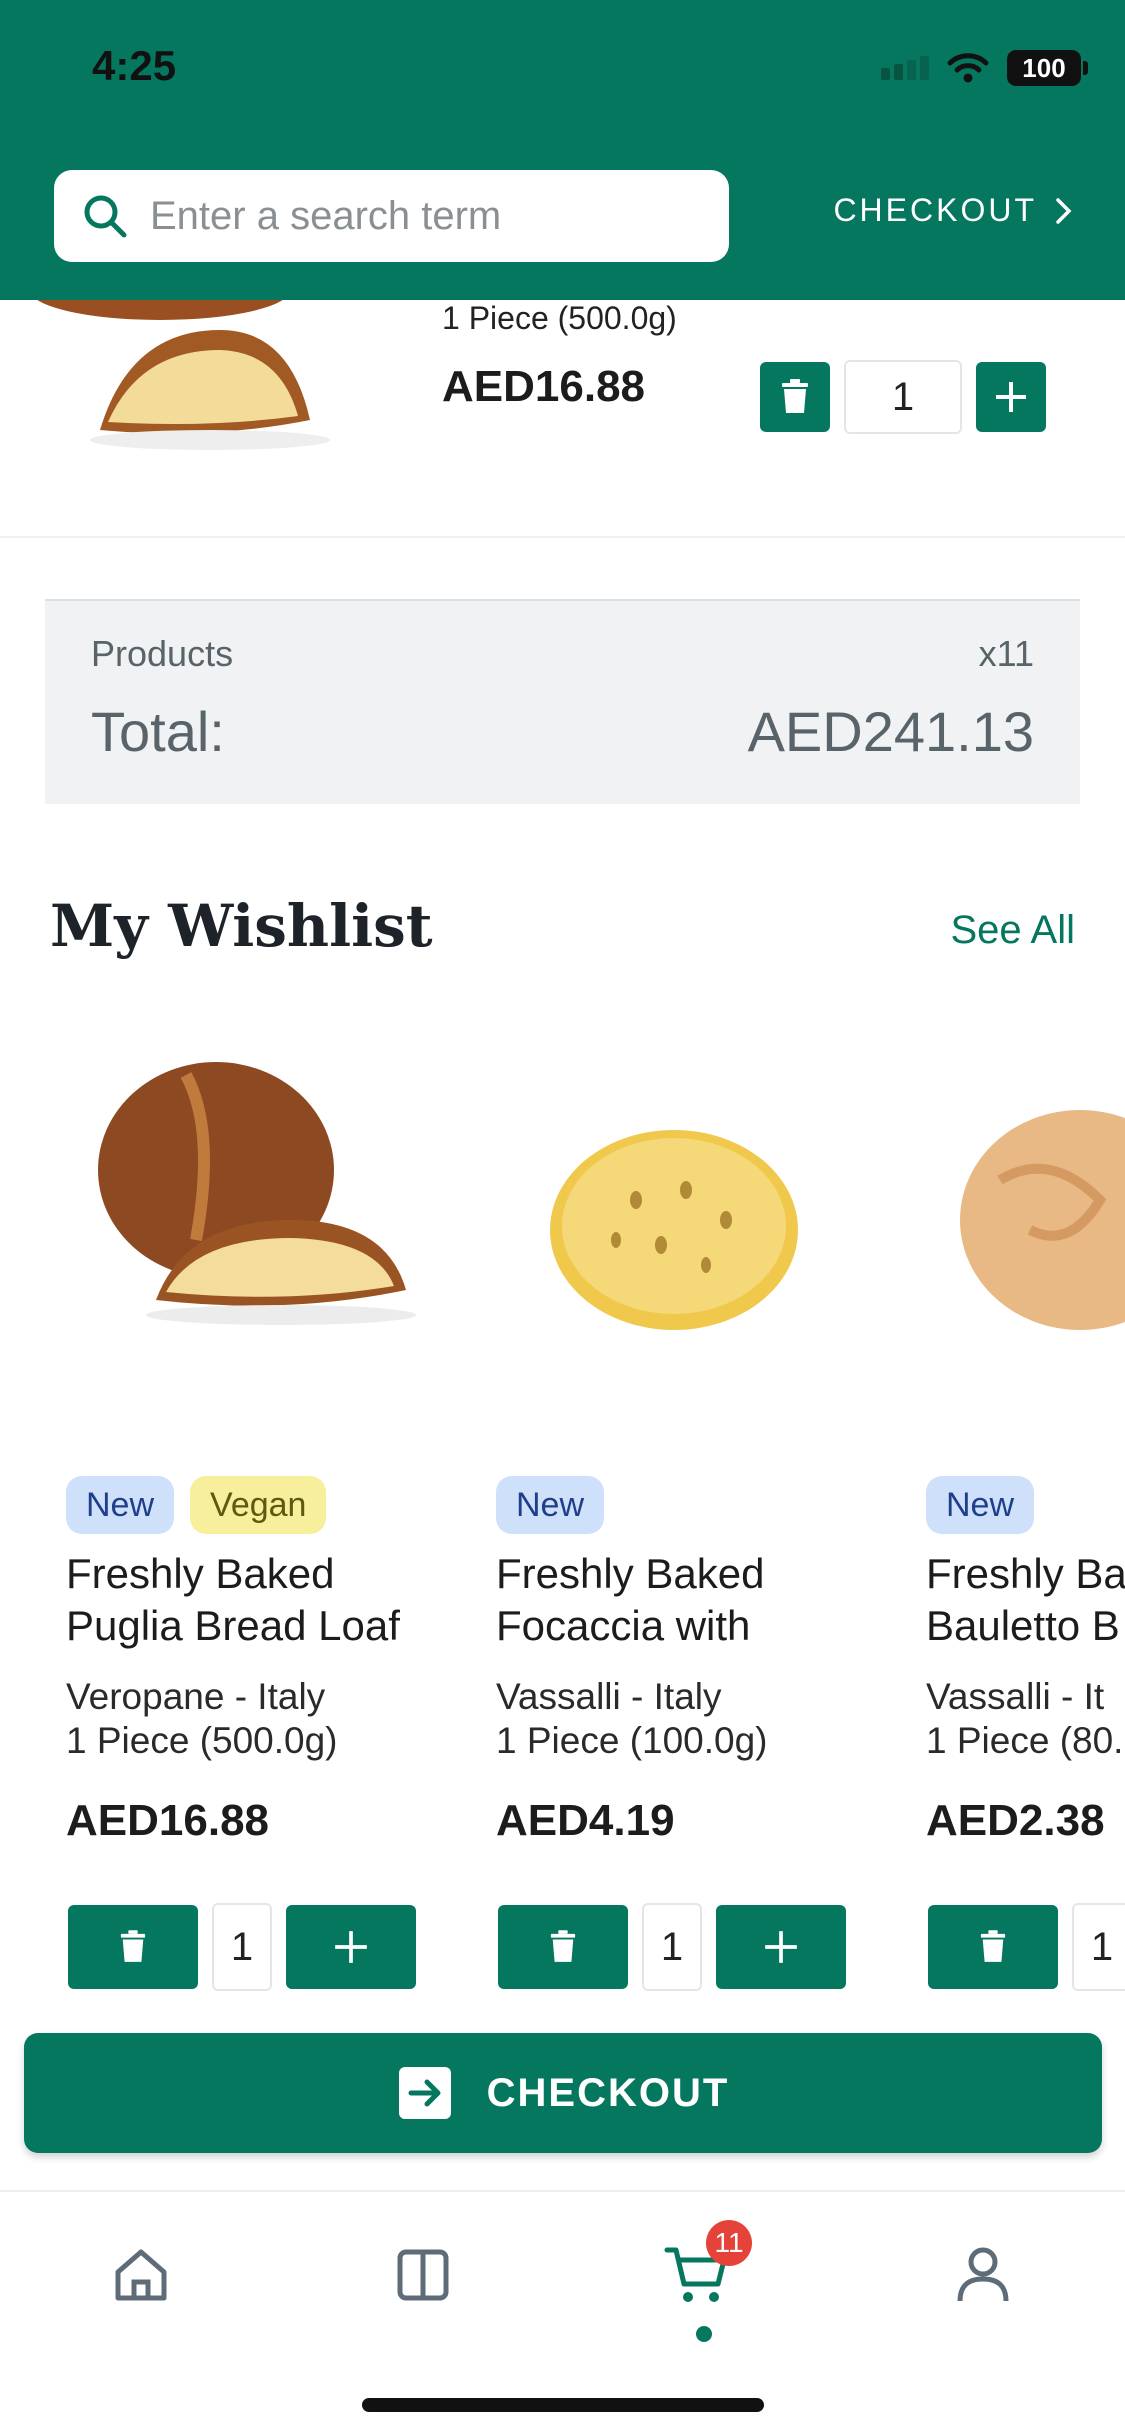 The height and width of the screenshot is (2436, 1125). What do you see at coordinates (559, 318) in the screenshot?
I see `cart-item-weight: 1 Piece (500.0g)` at bounding box center [559, 318].